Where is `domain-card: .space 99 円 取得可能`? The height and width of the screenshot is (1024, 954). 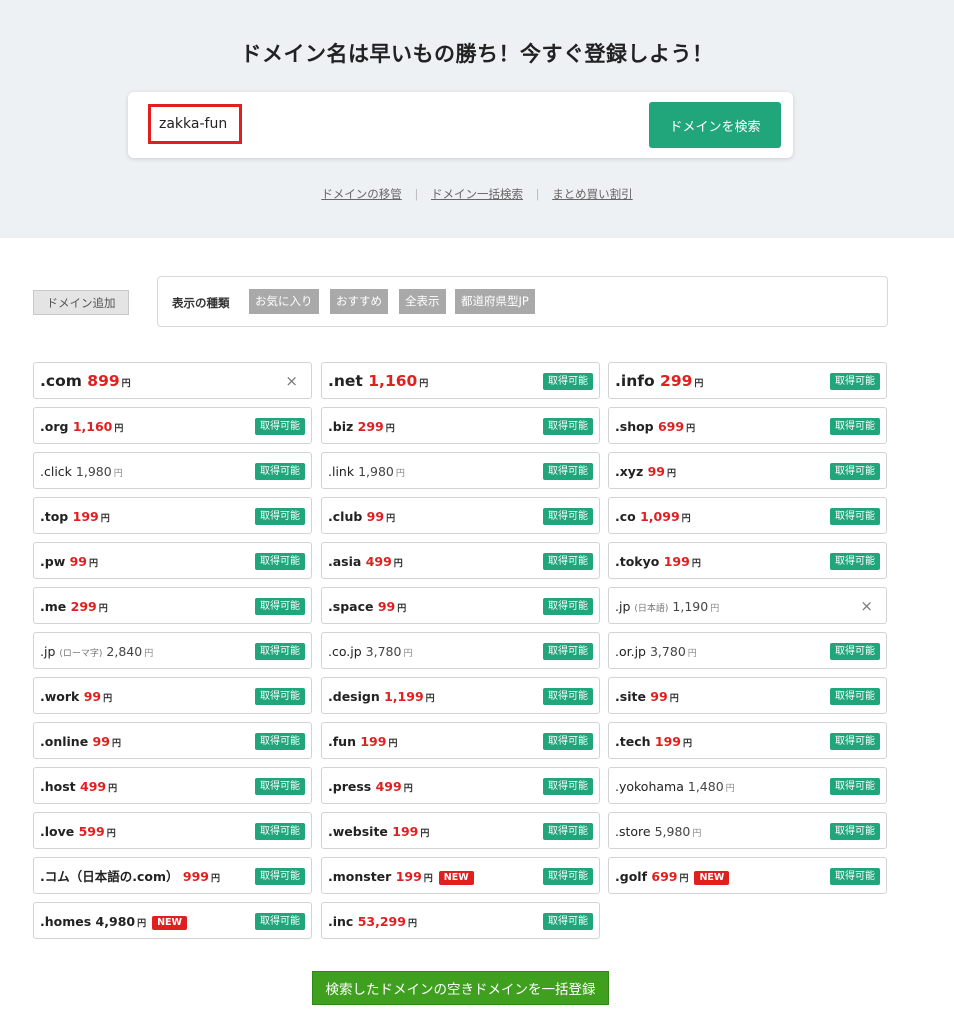
domain-card: .space 99 円 取得可能 is located at coordinates (460, 605).